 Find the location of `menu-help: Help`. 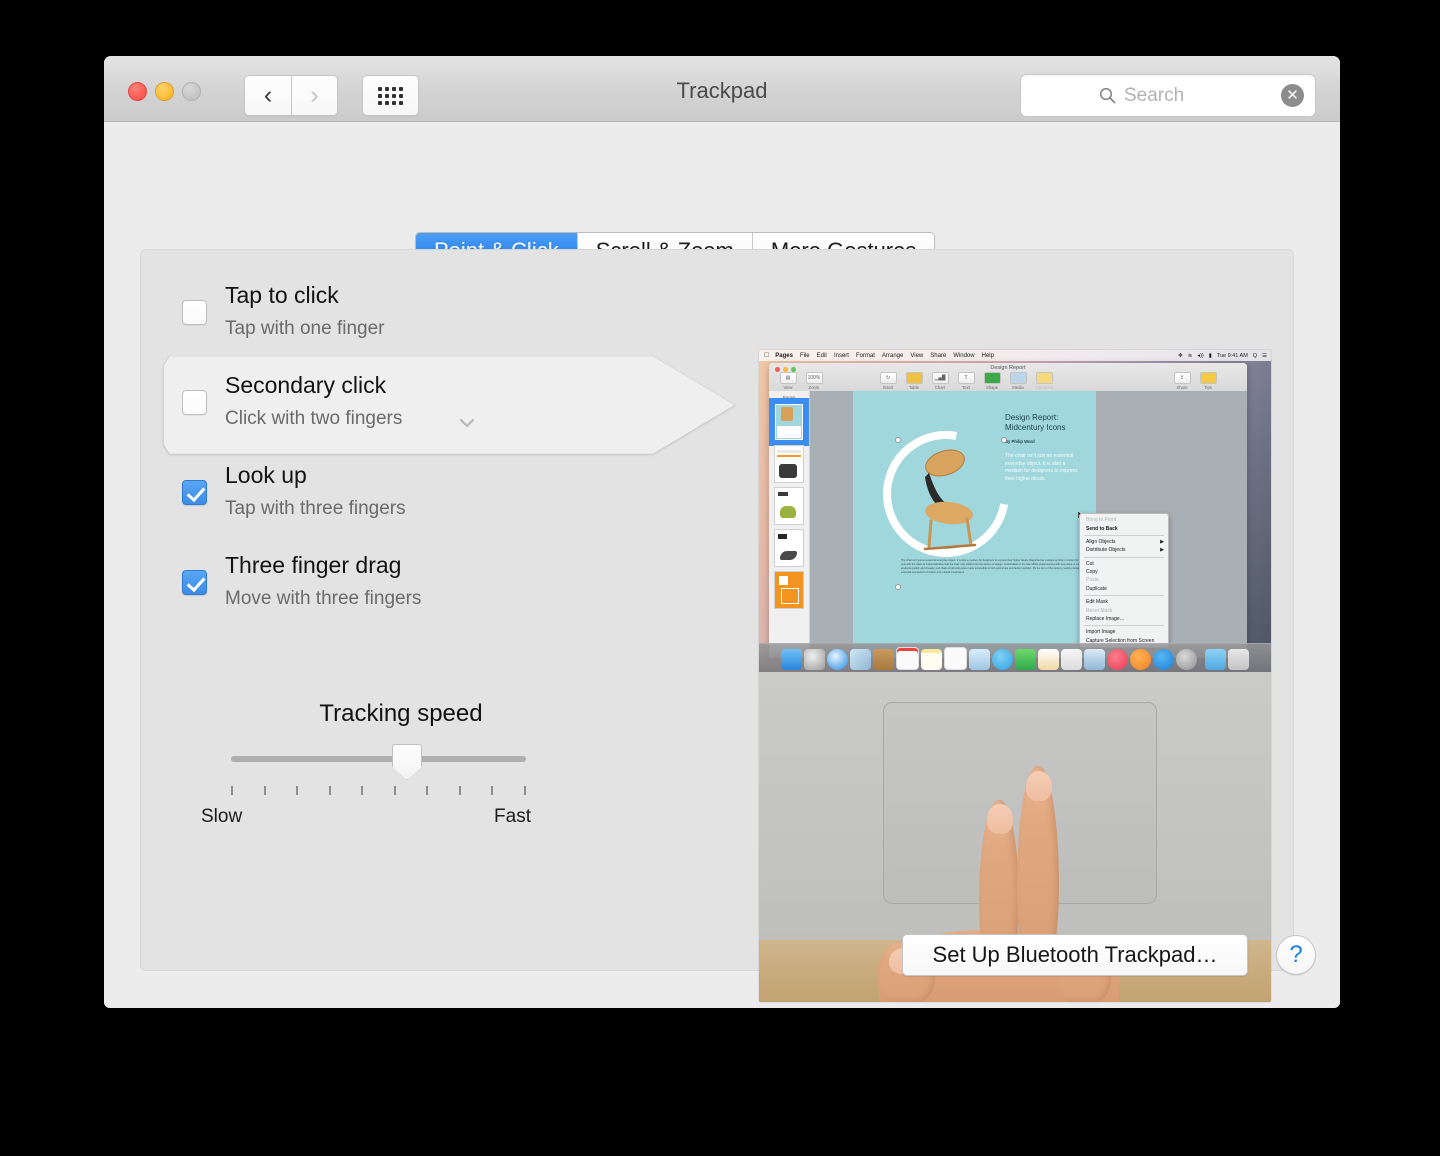

menu-help: Help is located at coordinates (985, 355).